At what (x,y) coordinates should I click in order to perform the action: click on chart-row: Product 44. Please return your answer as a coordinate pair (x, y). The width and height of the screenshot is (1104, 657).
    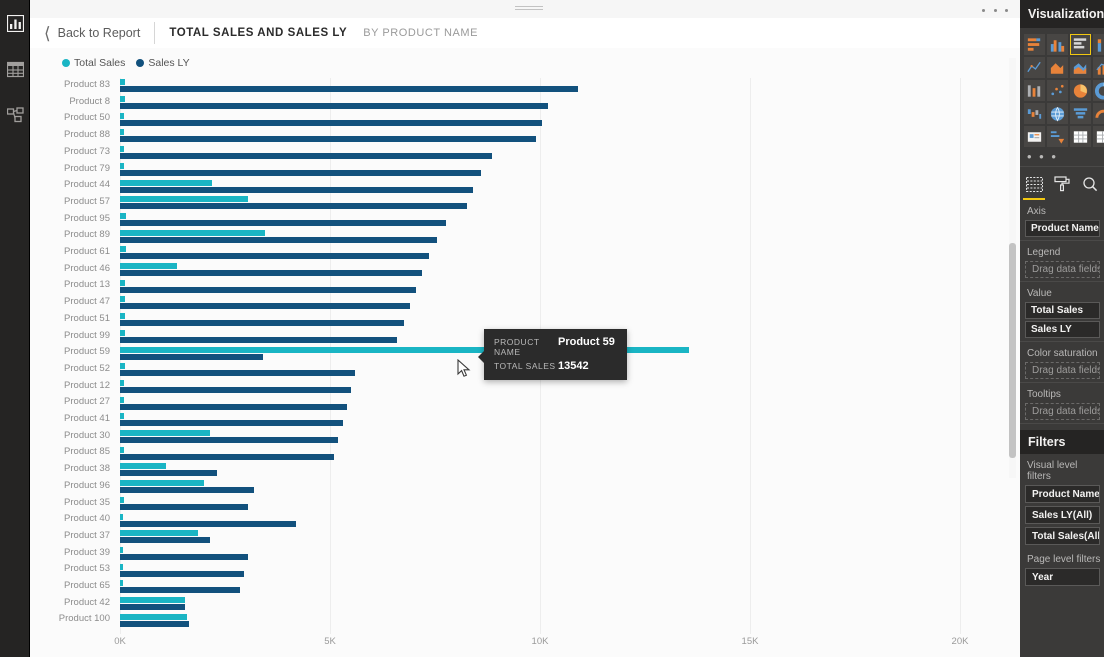
    Looking at the image, I should click on (522, 186).